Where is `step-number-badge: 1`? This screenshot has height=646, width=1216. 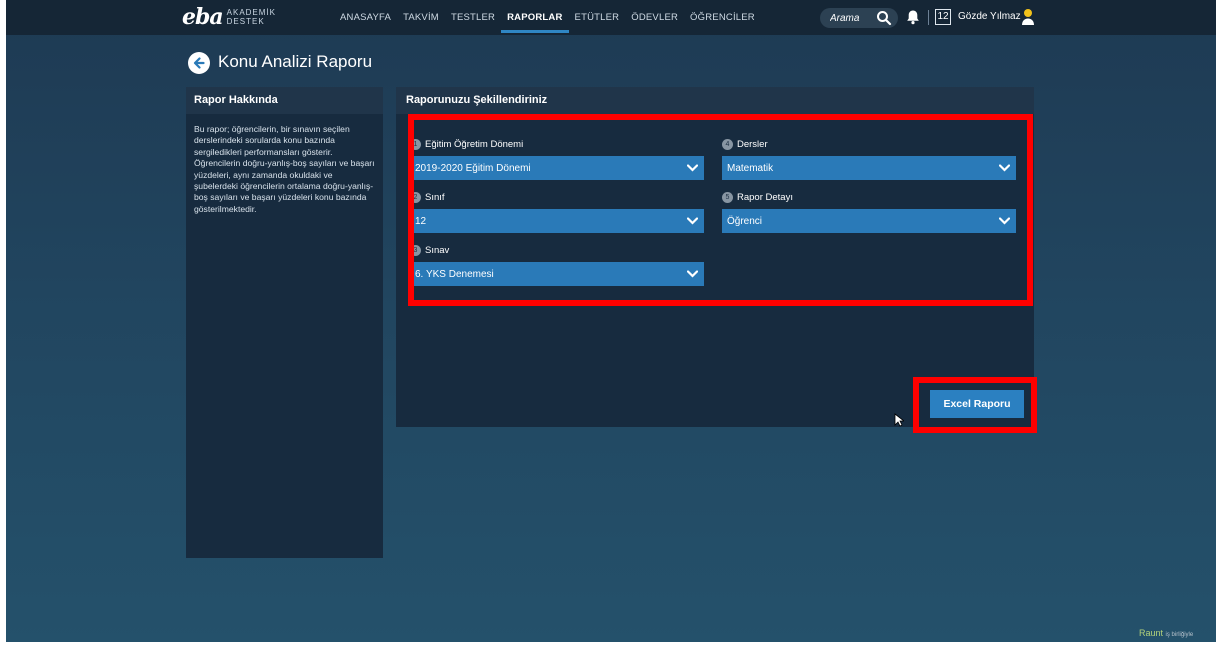 step-number-badge: 1 is located at coordinates (415, 144).